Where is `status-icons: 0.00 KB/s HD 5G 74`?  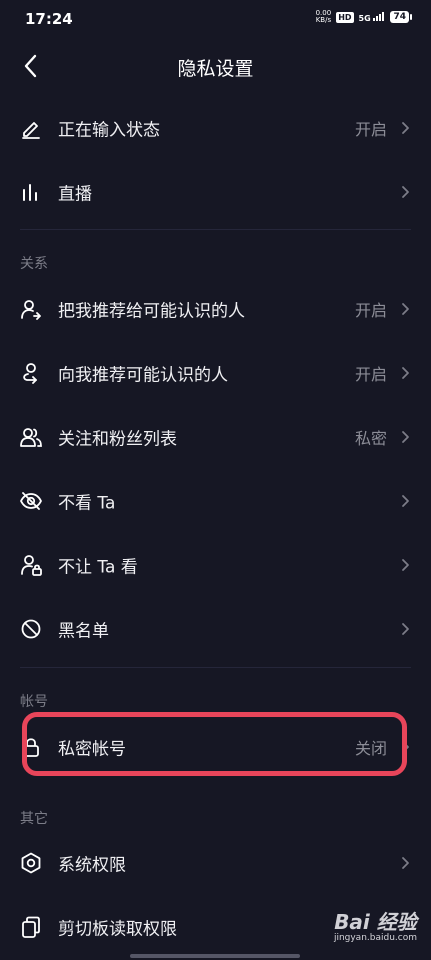
status-icons: 0.00 KB/s HD 5G 74 is located at coordinates (364, 17).